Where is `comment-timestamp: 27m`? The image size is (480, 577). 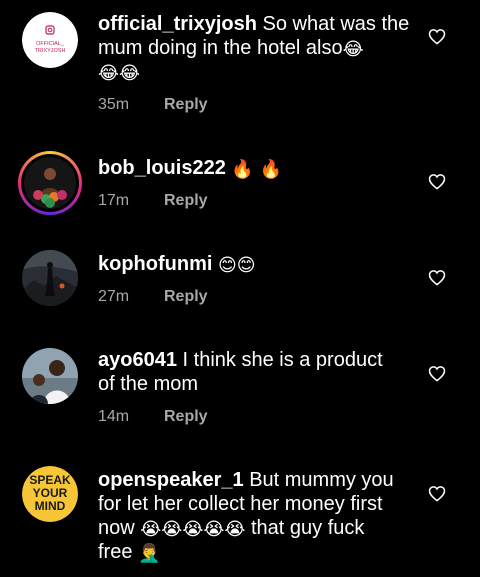 comment-timestamp: 27m is located at coordinates (114, 296).